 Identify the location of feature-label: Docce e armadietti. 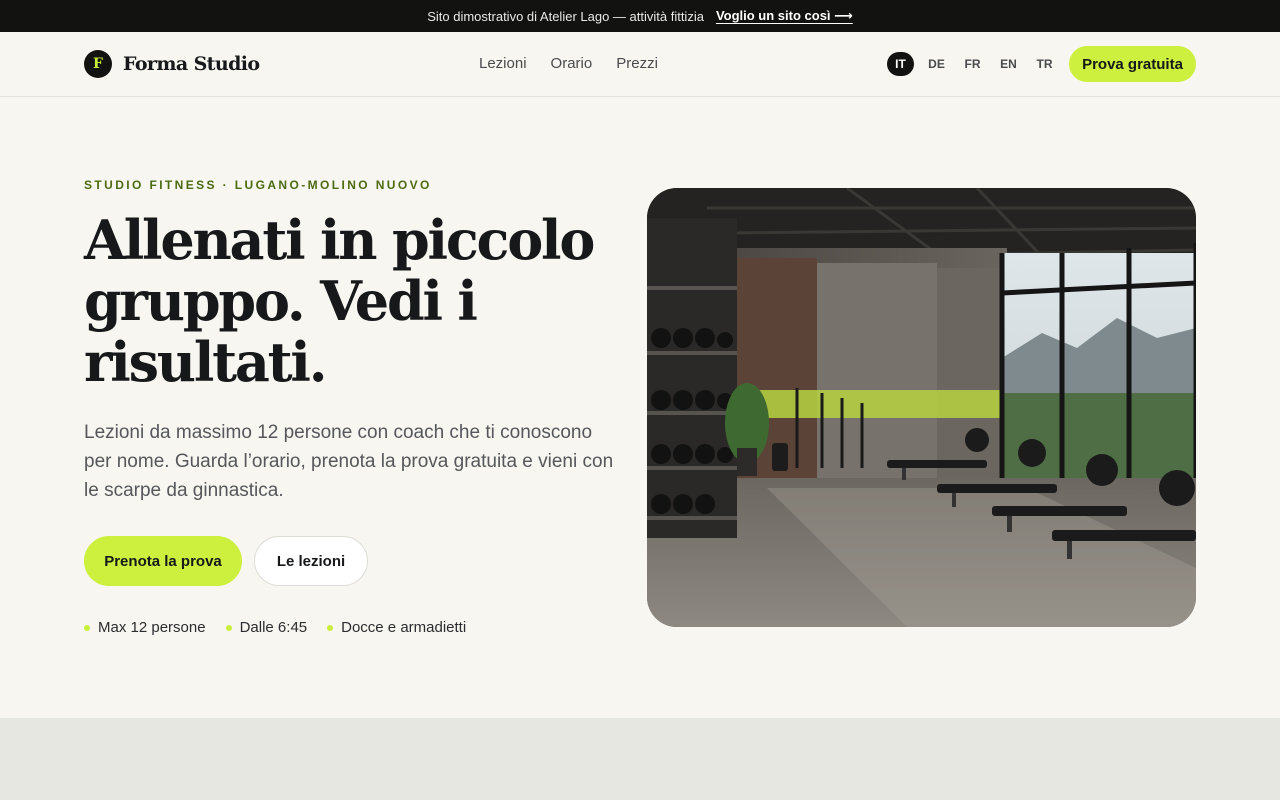
(404, 627).